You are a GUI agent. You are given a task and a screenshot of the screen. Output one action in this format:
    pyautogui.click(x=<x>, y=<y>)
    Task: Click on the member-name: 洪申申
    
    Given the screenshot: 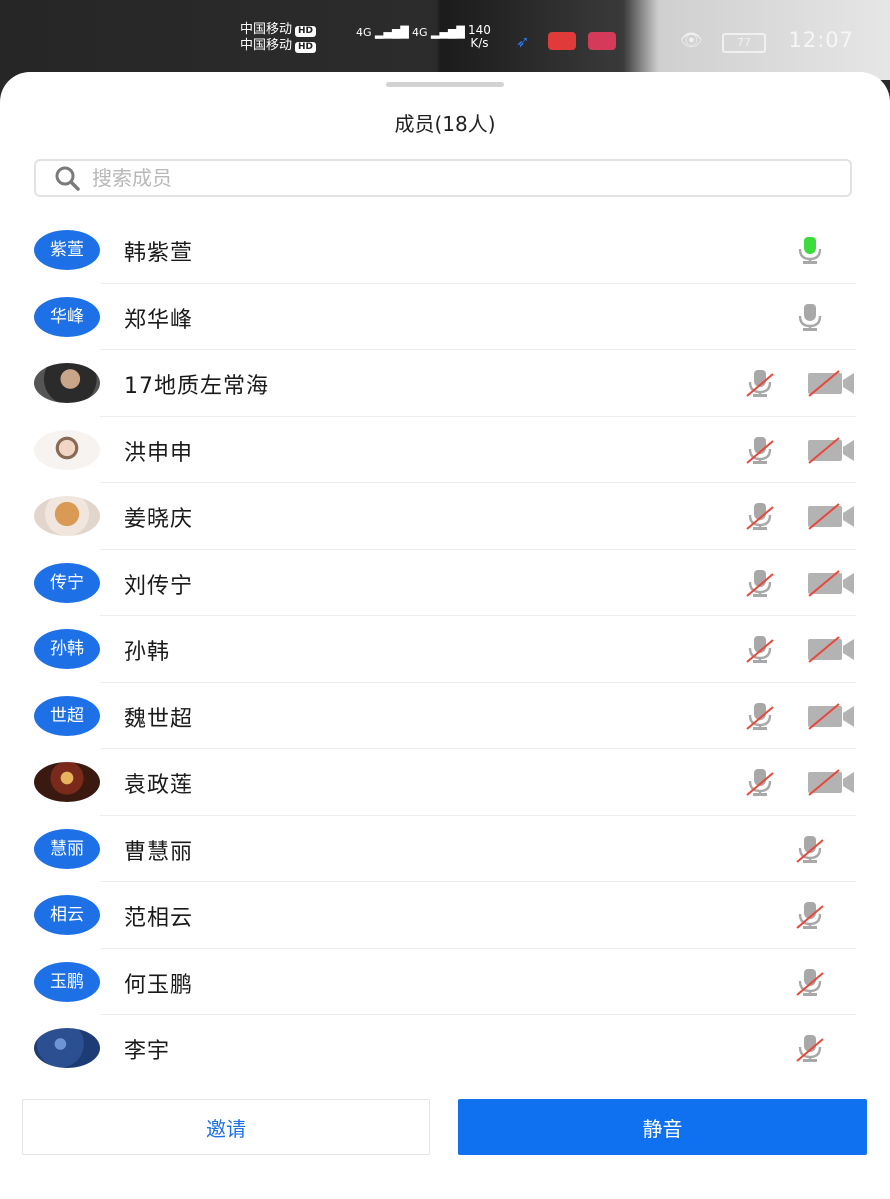 What is the action you would take?
    pyautogui.click(x=159, y=453)
    